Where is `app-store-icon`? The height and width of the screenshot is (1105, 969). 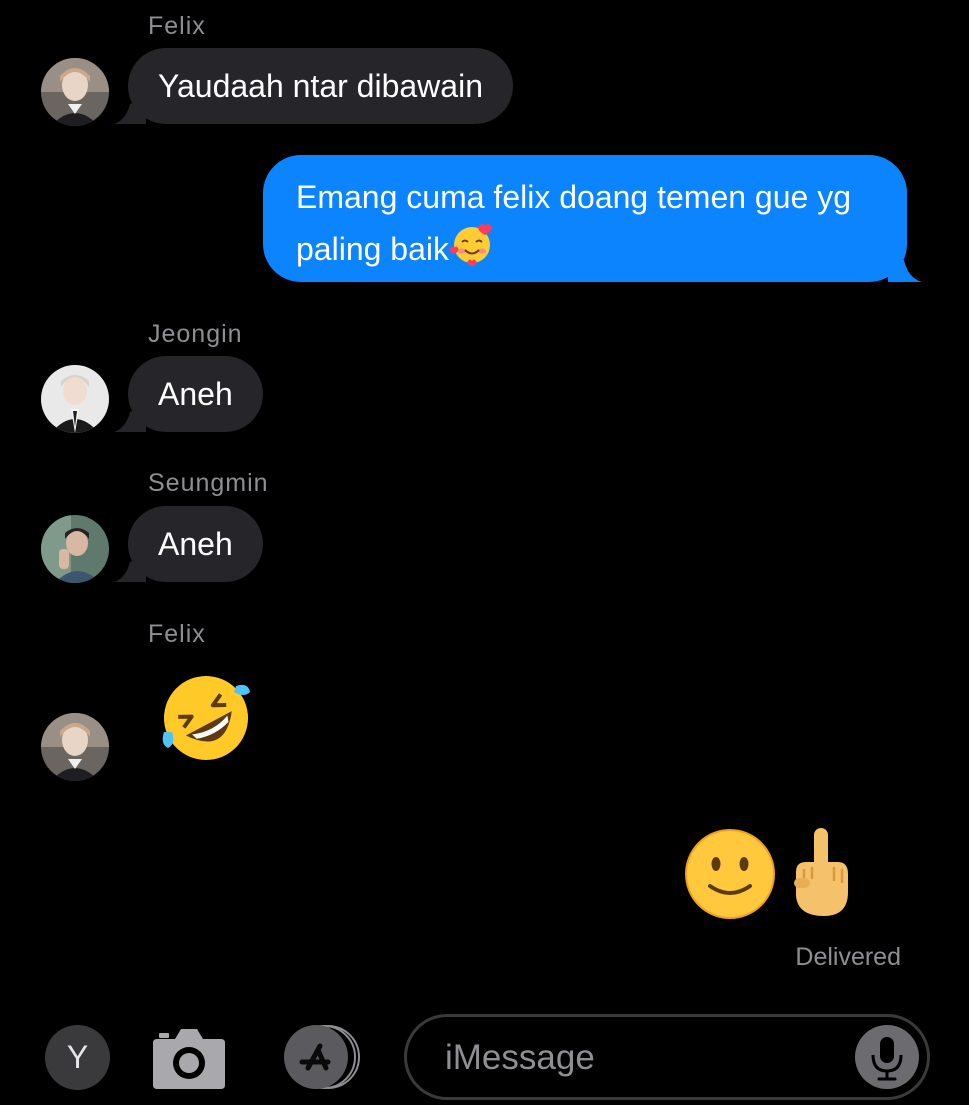
app-store-icon is located at coordinates (320, 1057).